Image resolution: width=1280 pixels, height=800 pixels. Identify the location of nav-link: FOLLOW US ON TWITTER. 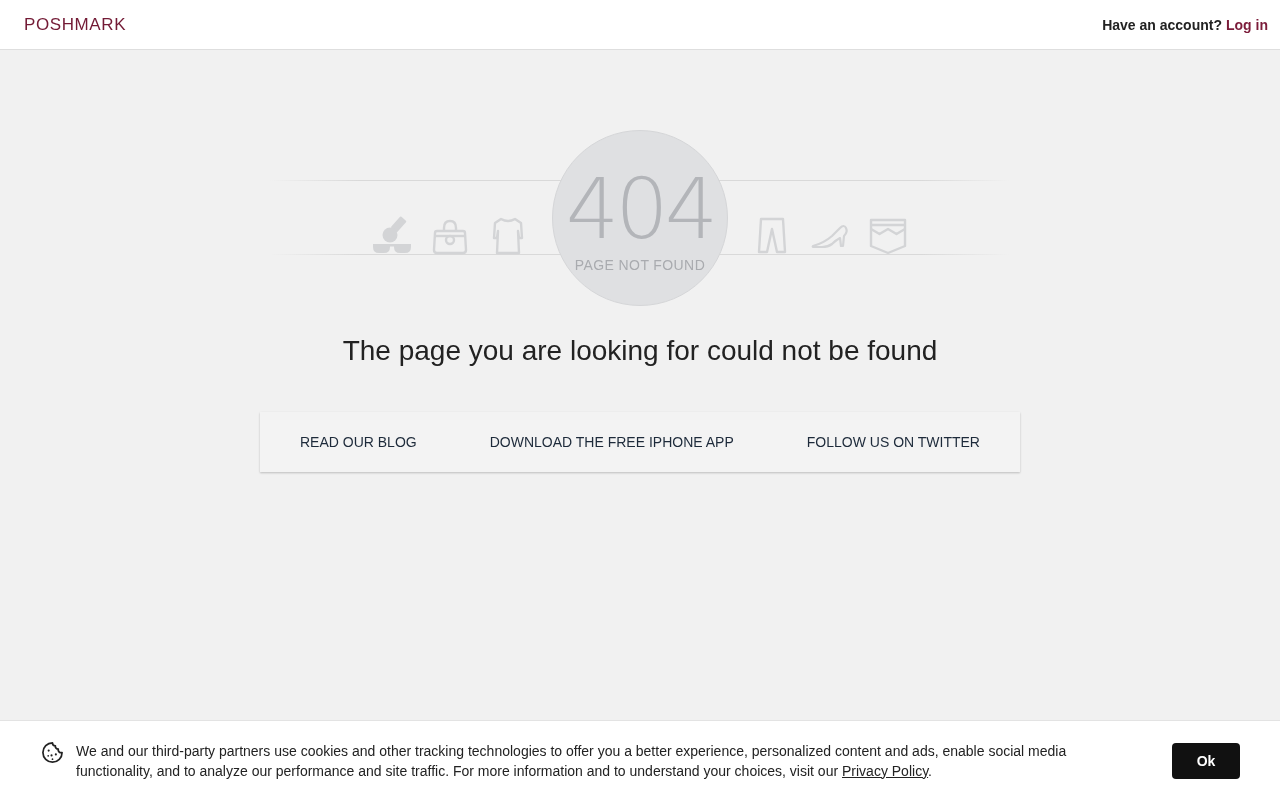
(893, 442).